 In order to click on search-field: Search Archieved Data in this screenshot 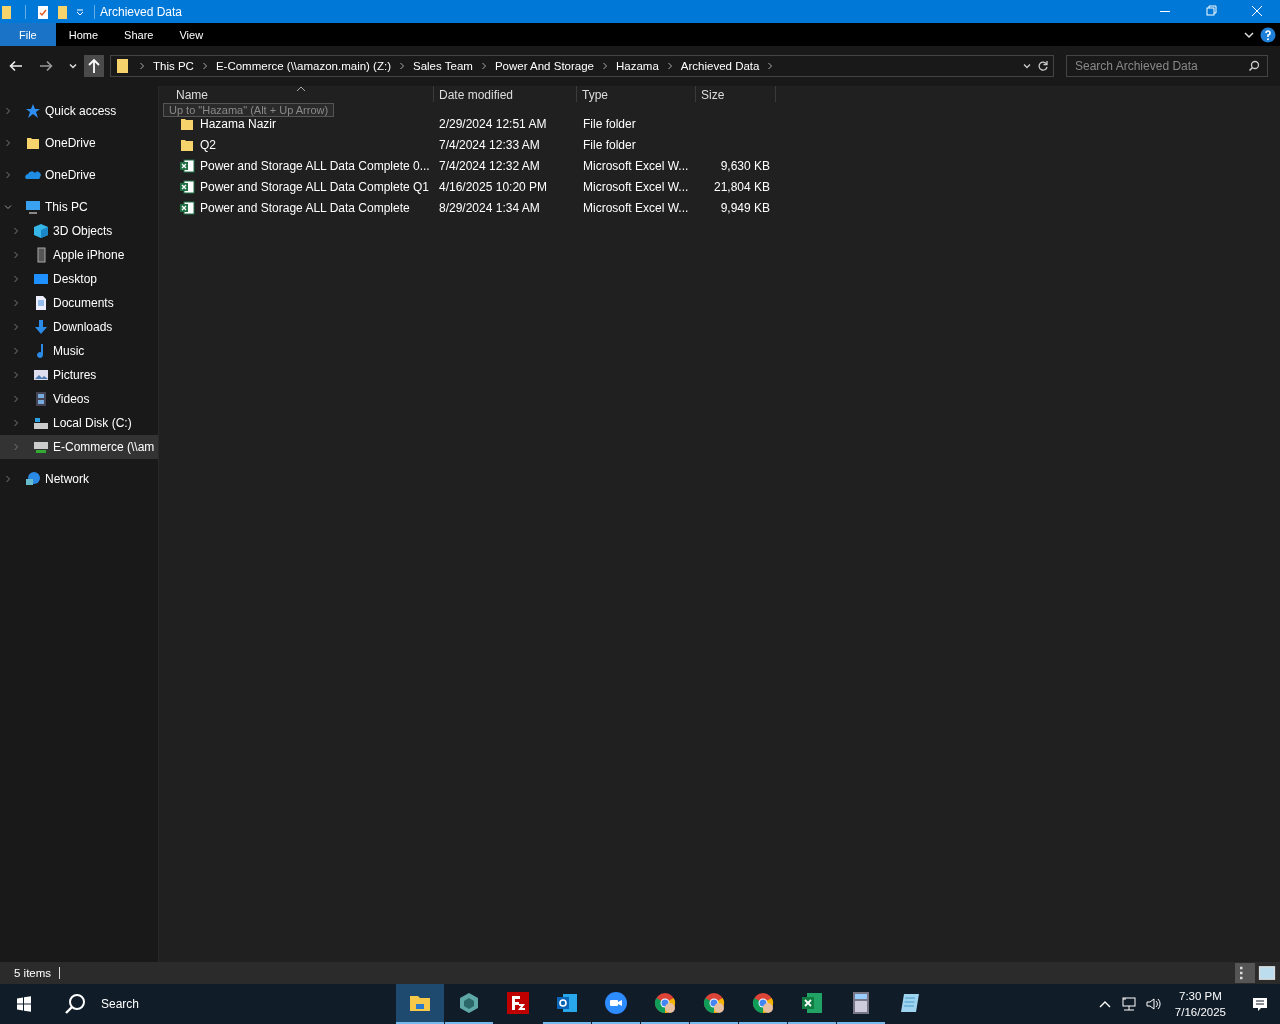, I will do `click(1167, 66)`.